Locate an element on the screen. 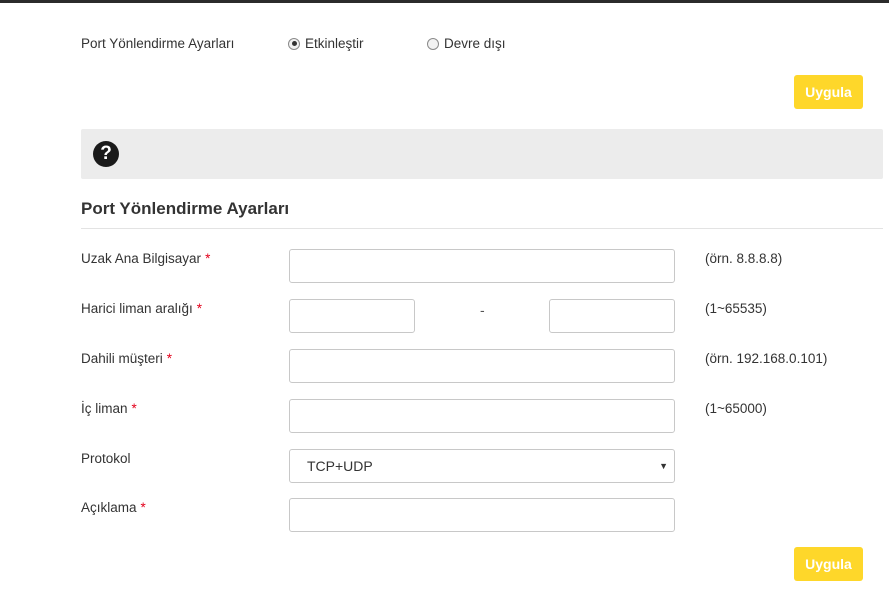  radio-enable-label: Etkinleştir is located at coordinates (334, 43).